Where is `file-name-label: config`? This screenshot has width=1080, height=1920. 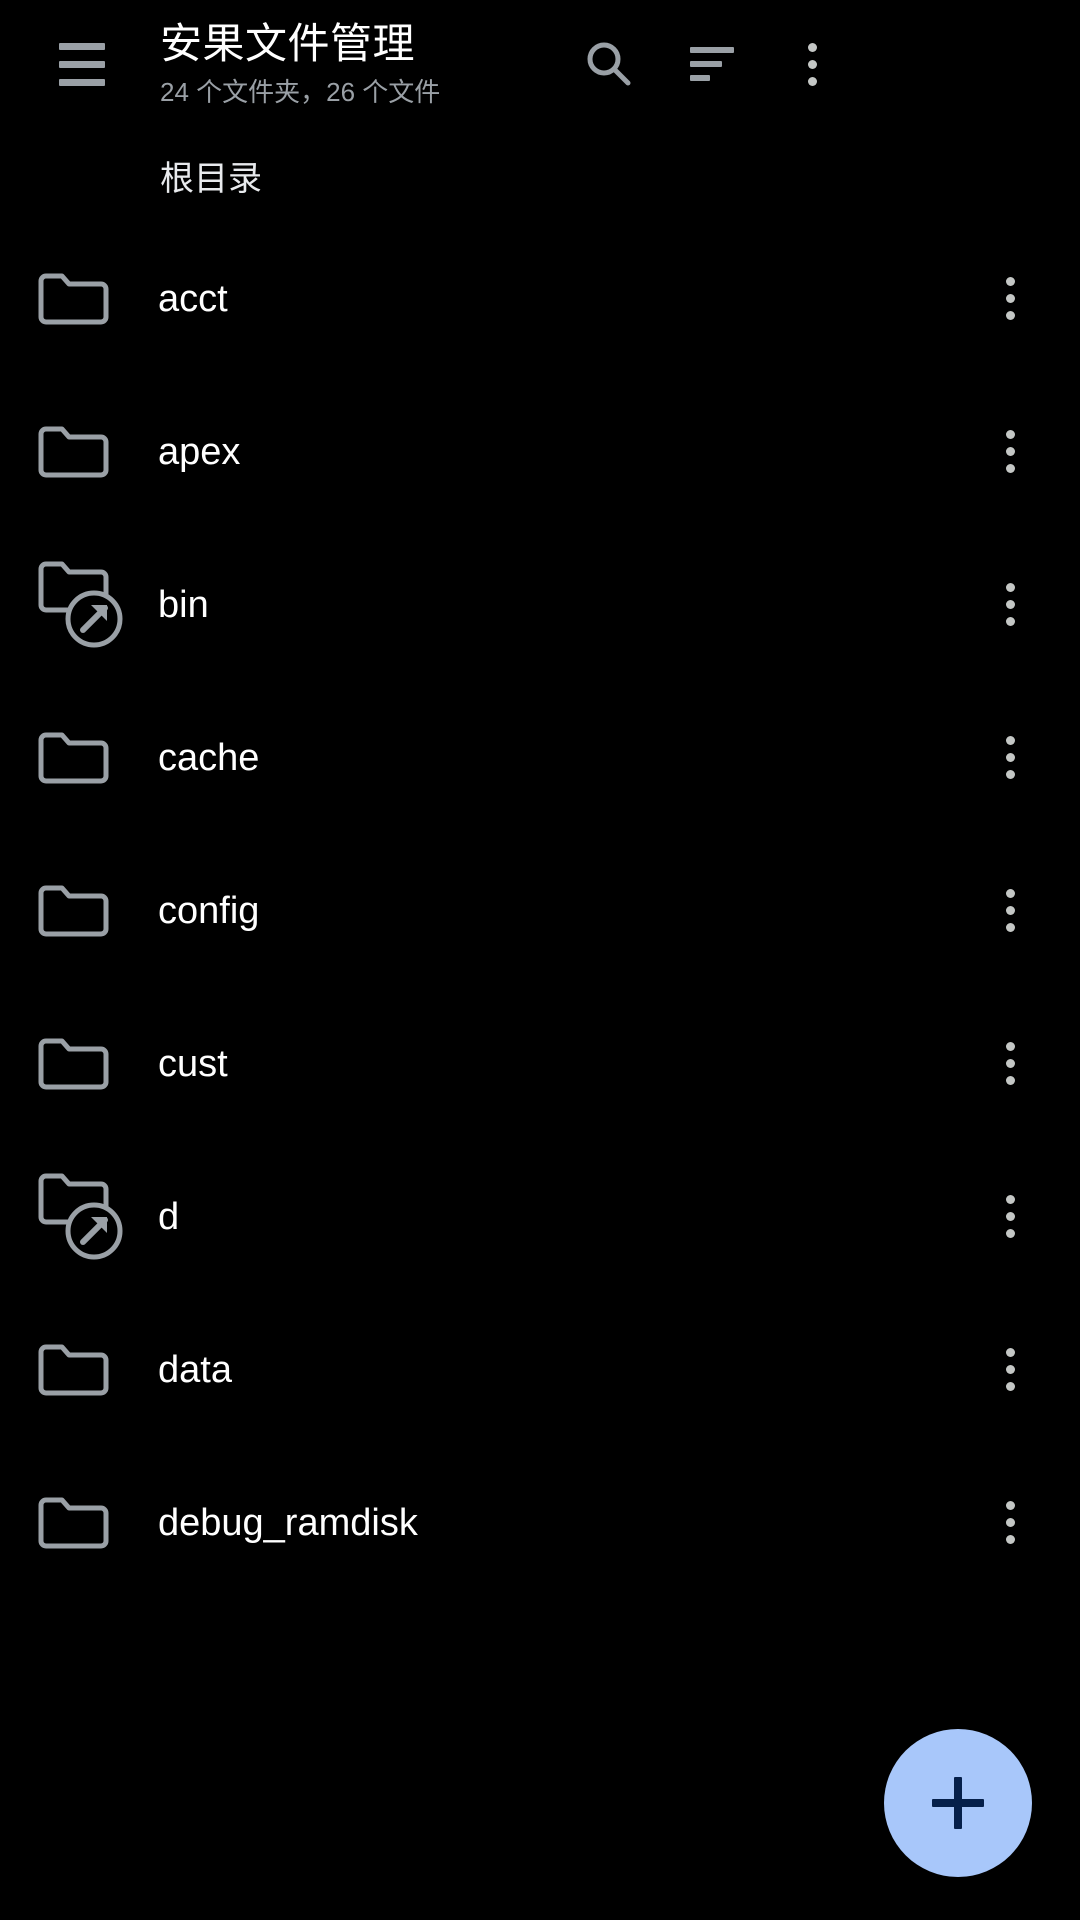 file-name-label: config is located at coordinates (209, 910).